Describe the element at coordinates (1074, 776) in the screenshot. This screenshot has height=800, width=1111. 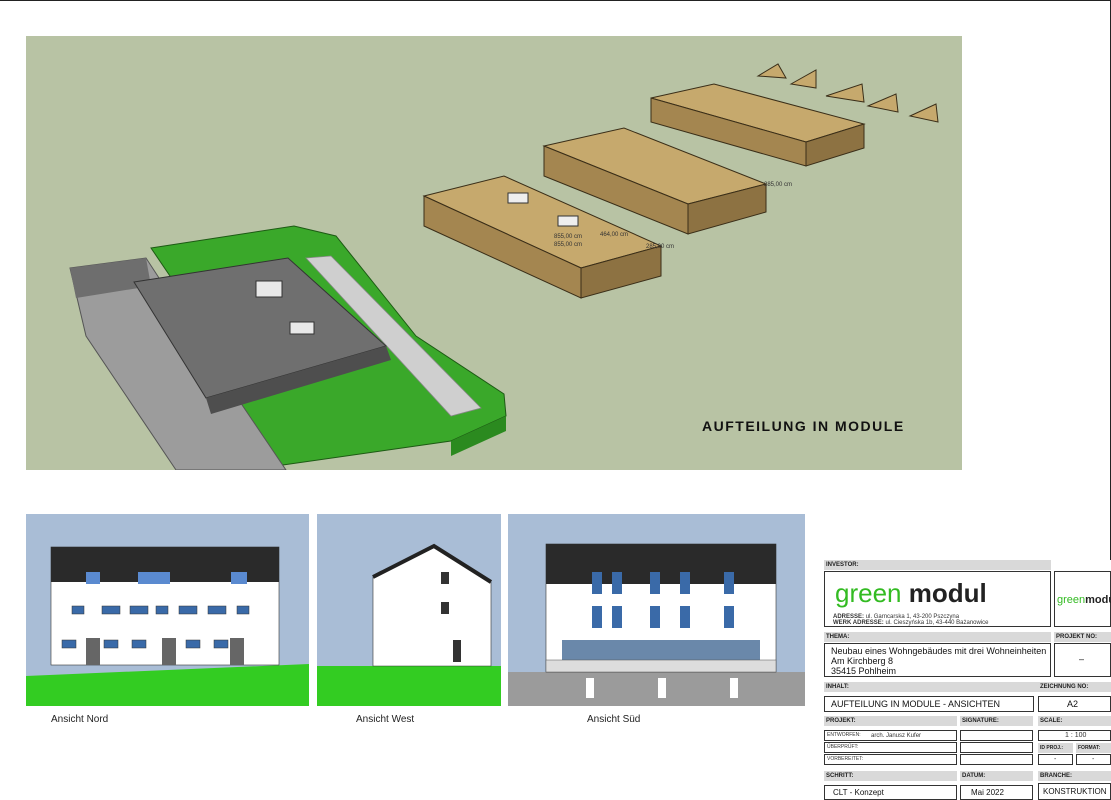
I see `branche-label: BRANCHE:` at that location.